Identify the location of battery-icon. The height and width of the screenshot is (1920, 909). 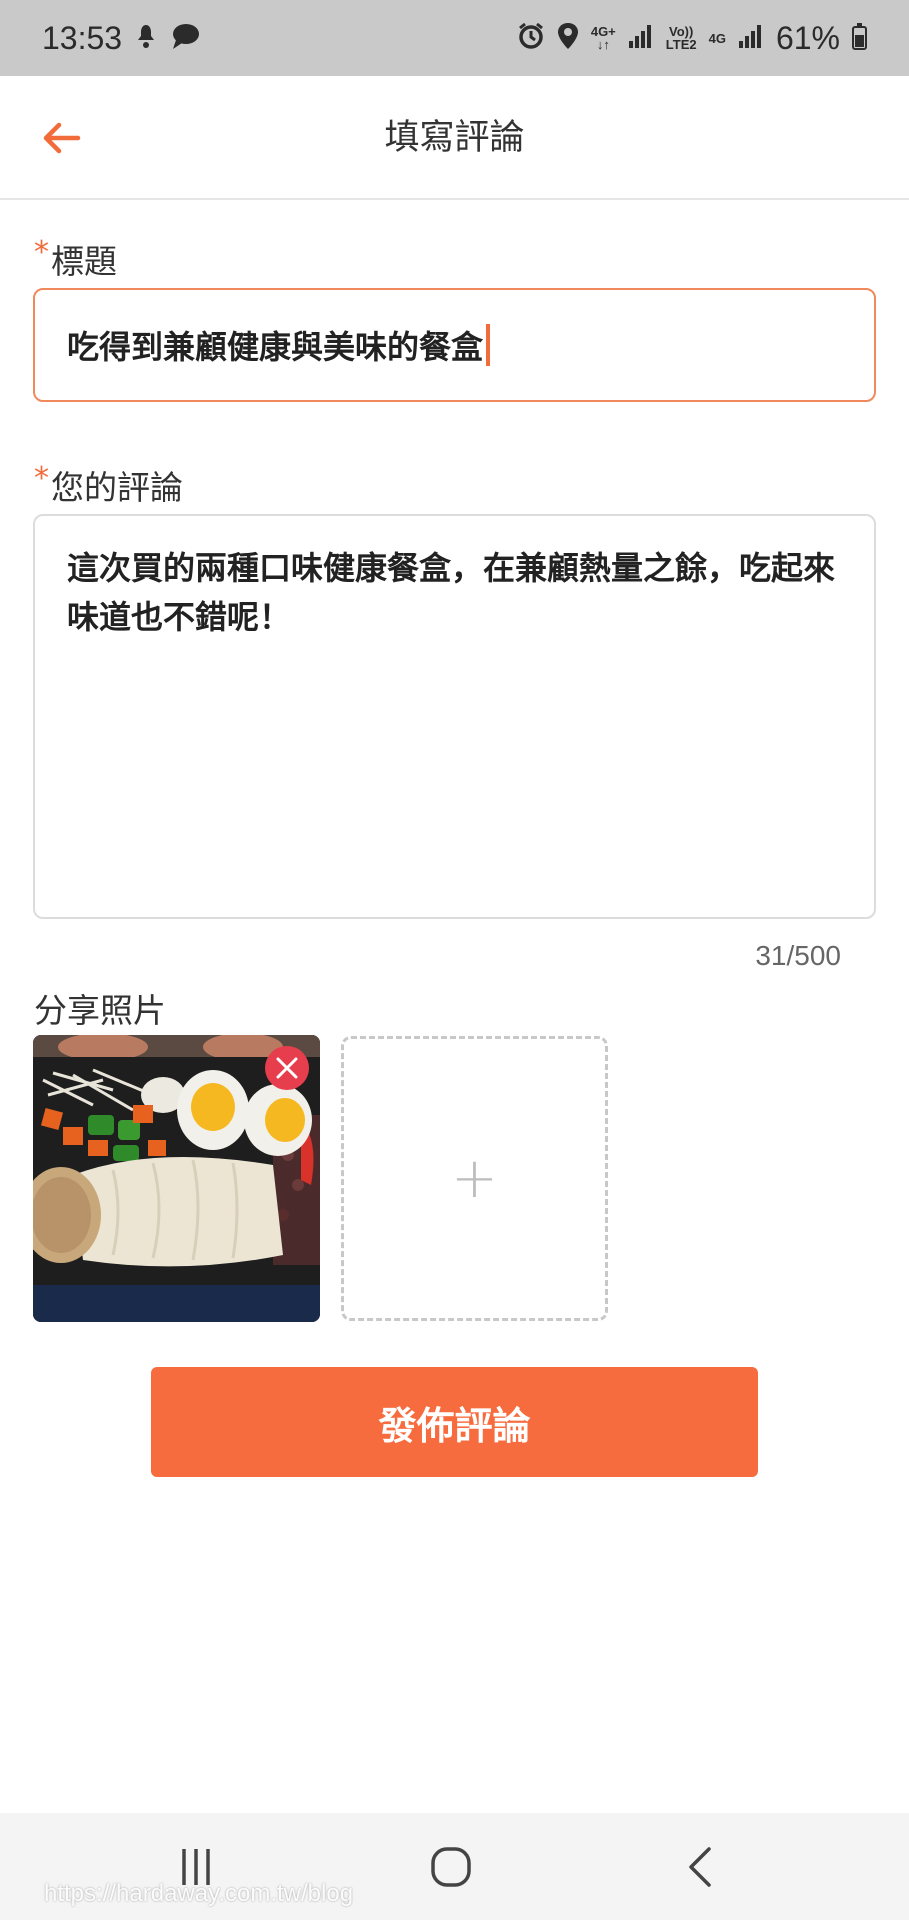
(859, 36).